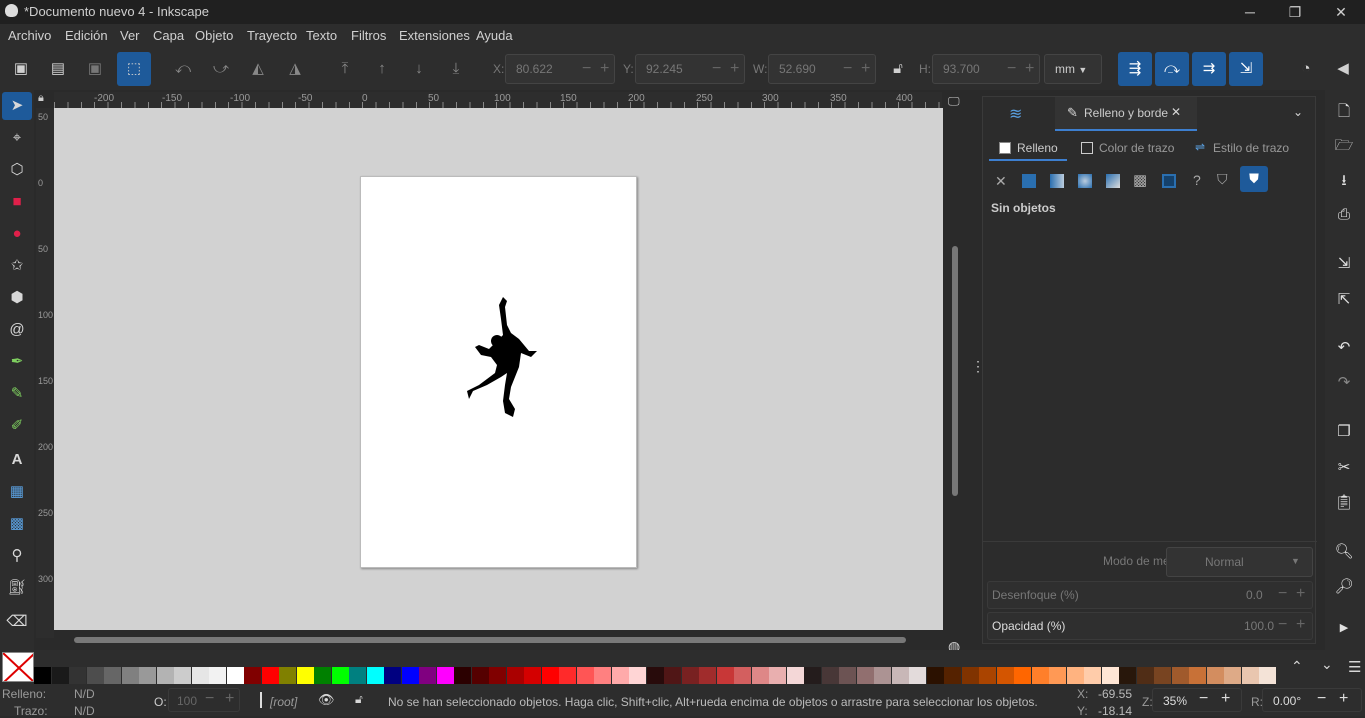 This screenshot has height=718, width=1365. I want to click on expand-toolbar-icon: ◀, so click(1343, 69).